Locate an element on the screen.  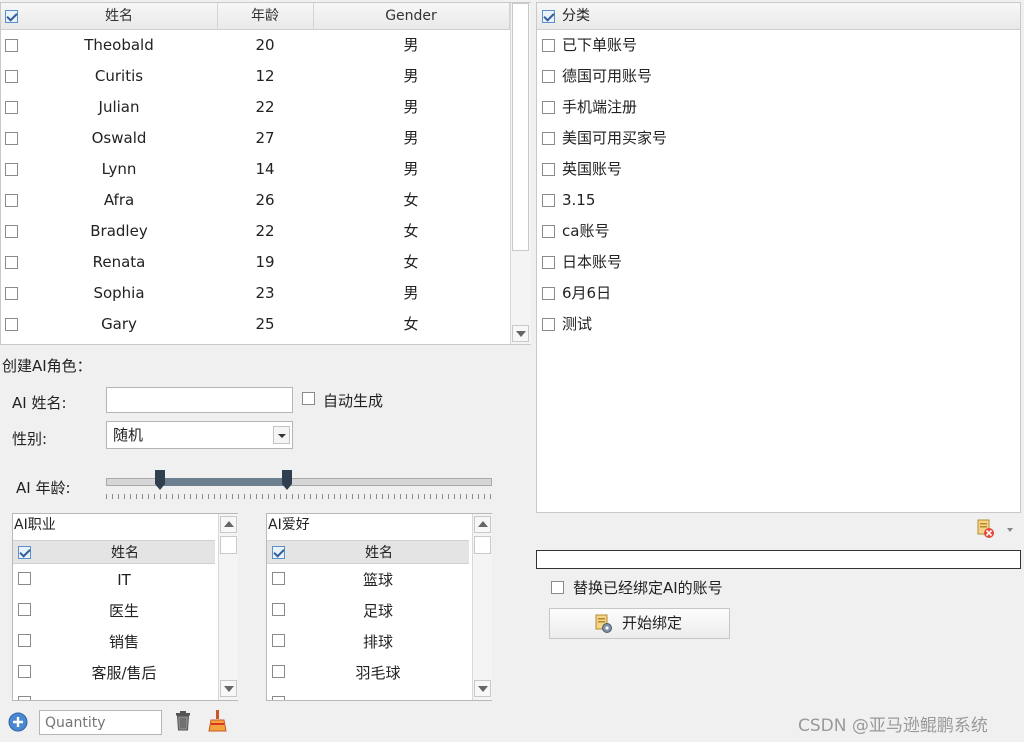
slider-thumb-low is located at coordinates (160, 480).